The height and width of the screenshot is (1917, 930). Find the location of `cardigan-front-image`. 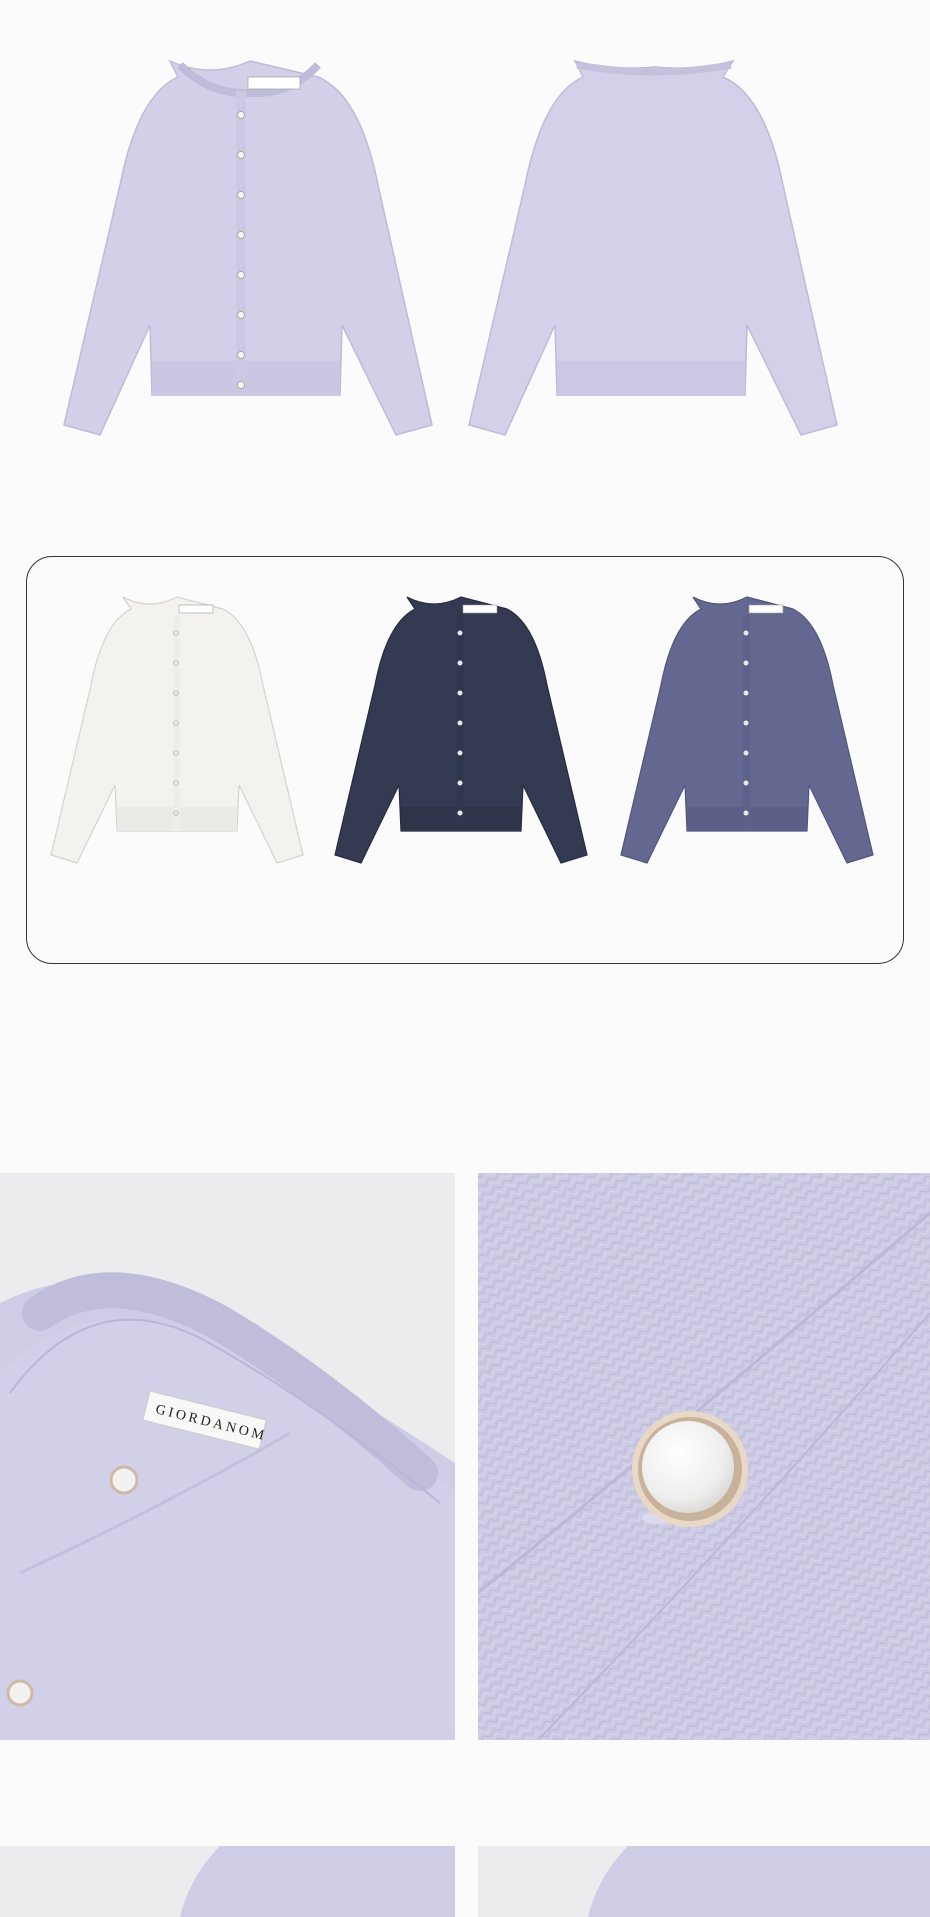

cardigan-front-image is located at coordinates (250, 250).